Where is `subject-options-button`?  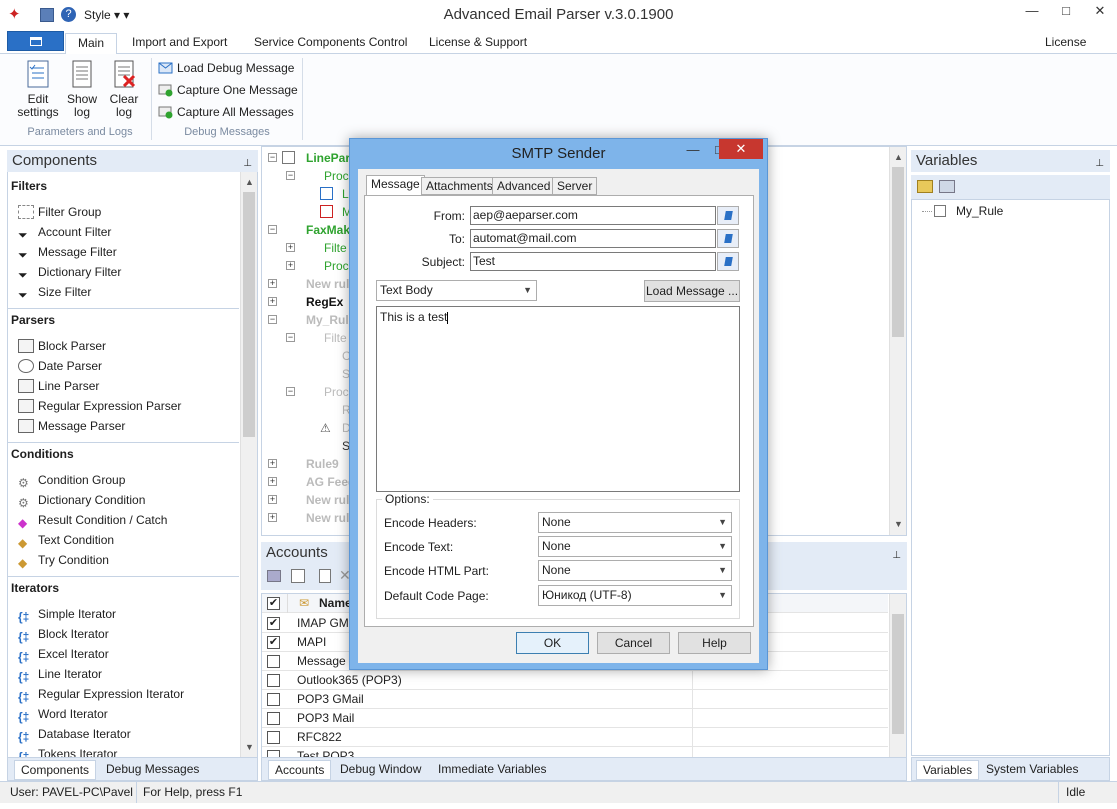
subject-options-button is located at coordinates (728, 261).